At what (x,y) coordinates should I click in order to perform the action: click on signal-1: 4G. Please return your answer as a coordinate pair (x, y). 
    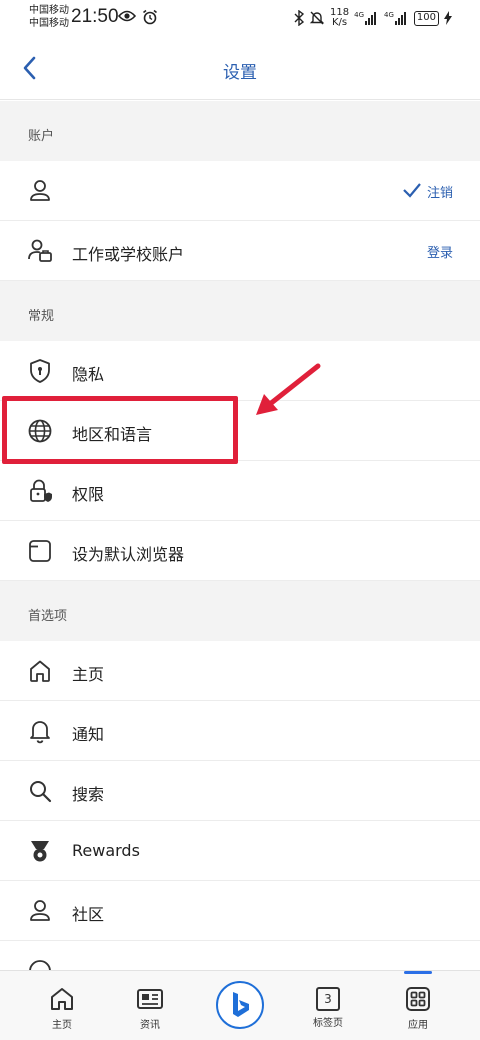
    Looking at the image, I should click on (366, 18).